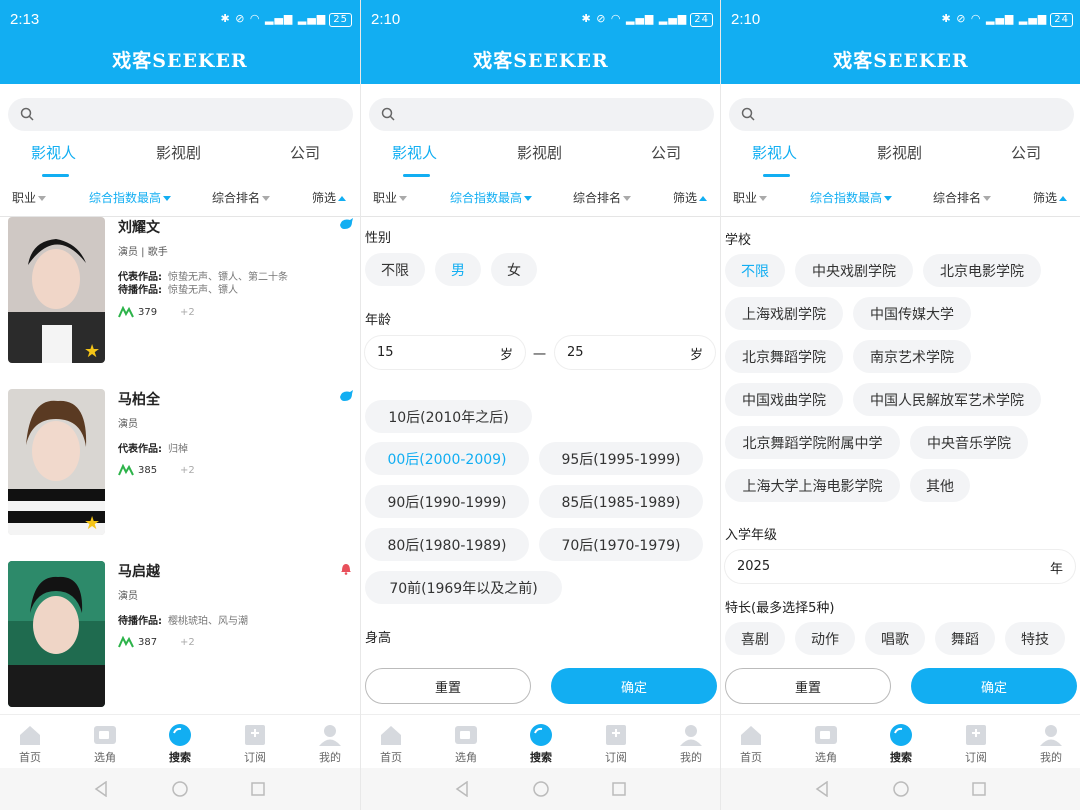 The height and width of the screenshot is (810, 1080). What do you see at coordinates (621, 544) in the screenshot?
I see `decade-option: 70后(1970-1979)` at bounding box center [621, 544].